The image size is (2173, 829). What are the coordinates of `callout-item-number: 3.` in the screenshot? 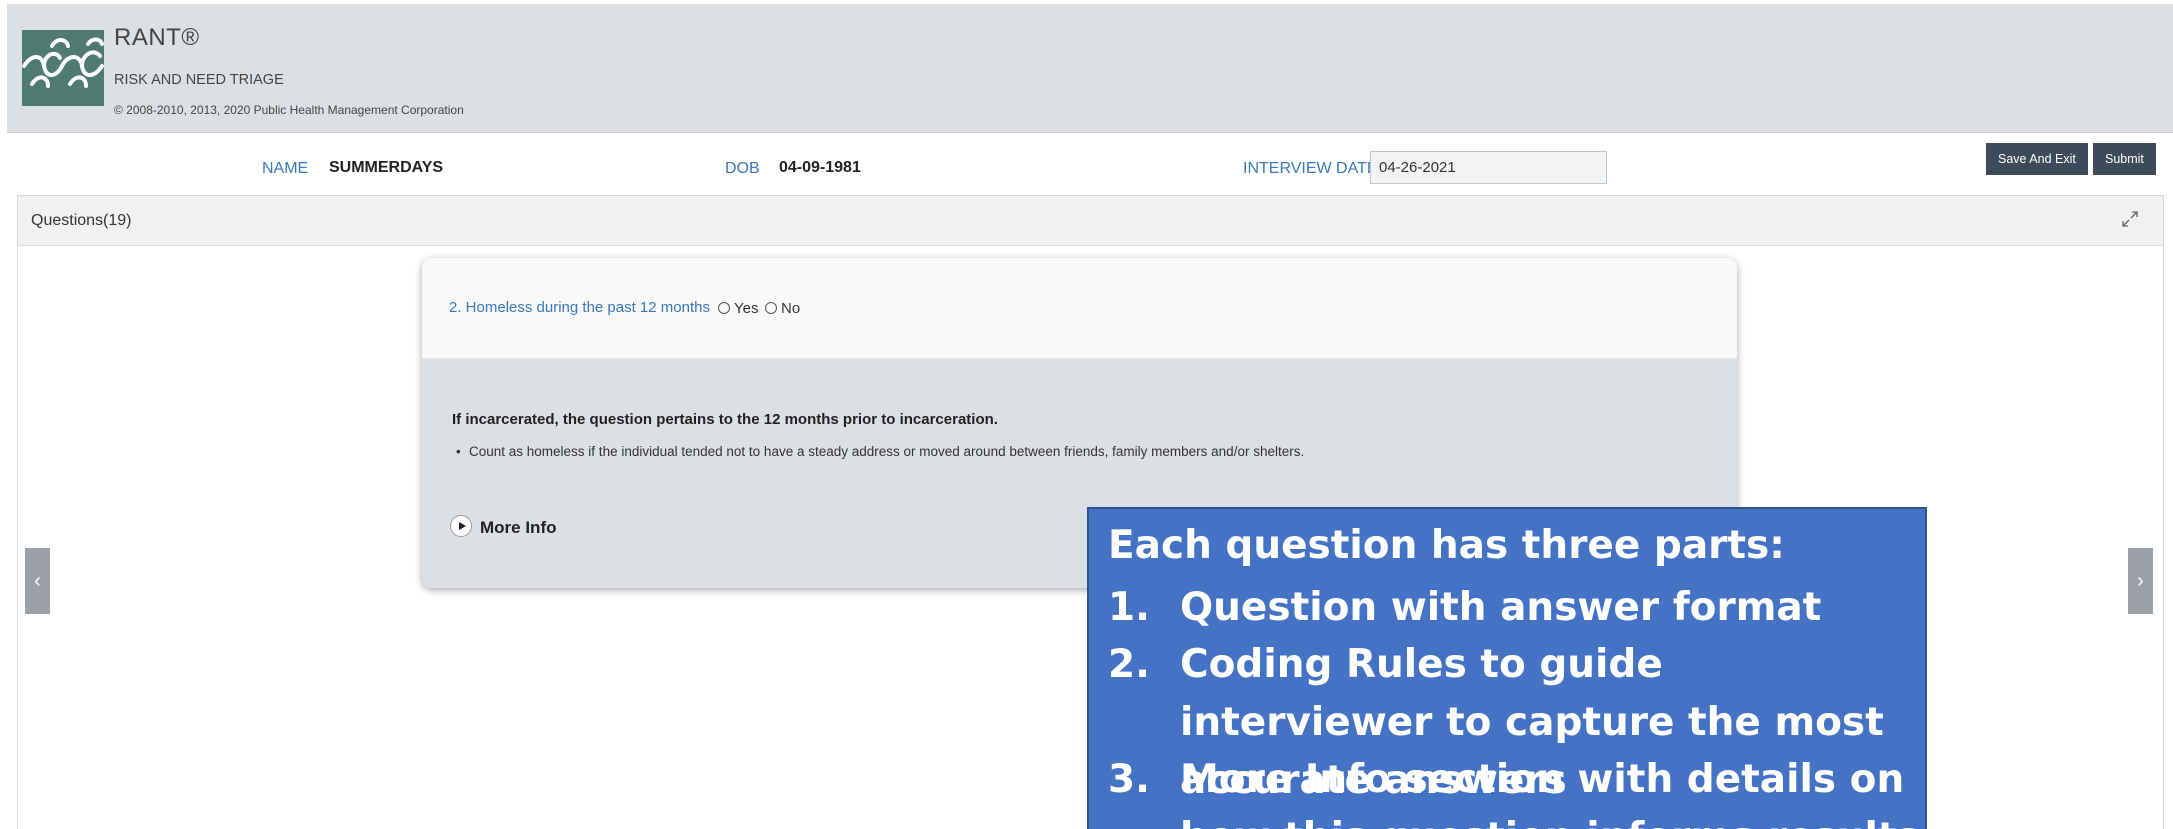 It's located at (1129, 779).